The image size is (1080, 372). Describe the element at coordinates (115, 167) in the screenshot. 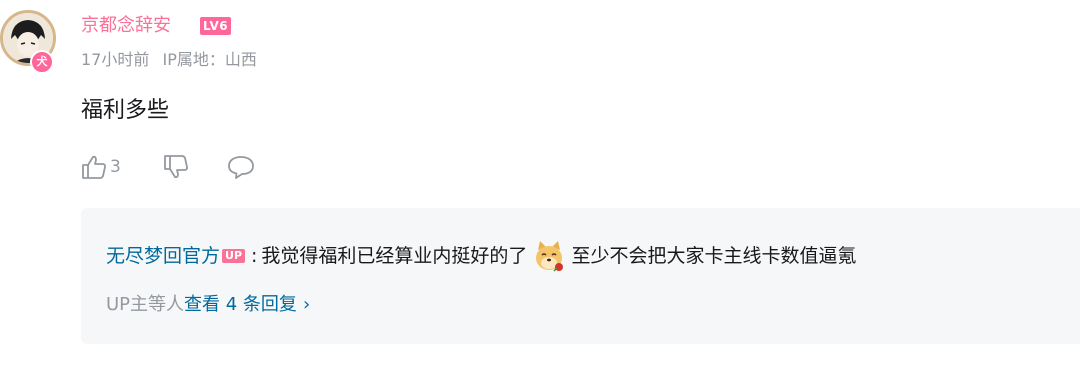

I see `like-count: 3` at that location.